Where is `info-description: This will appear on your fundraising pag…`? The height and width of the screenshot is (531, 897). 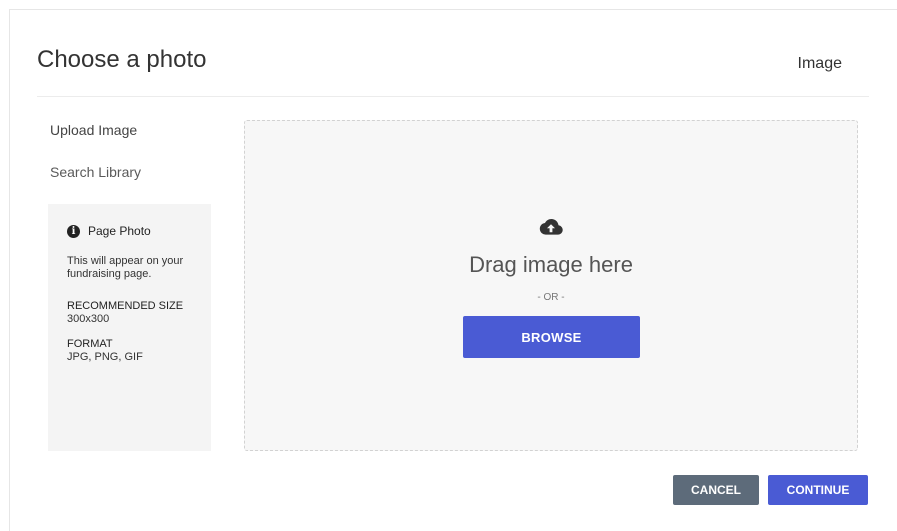 info-description: This will appear on your fundraising pag… is located at coordinates (125, 267).